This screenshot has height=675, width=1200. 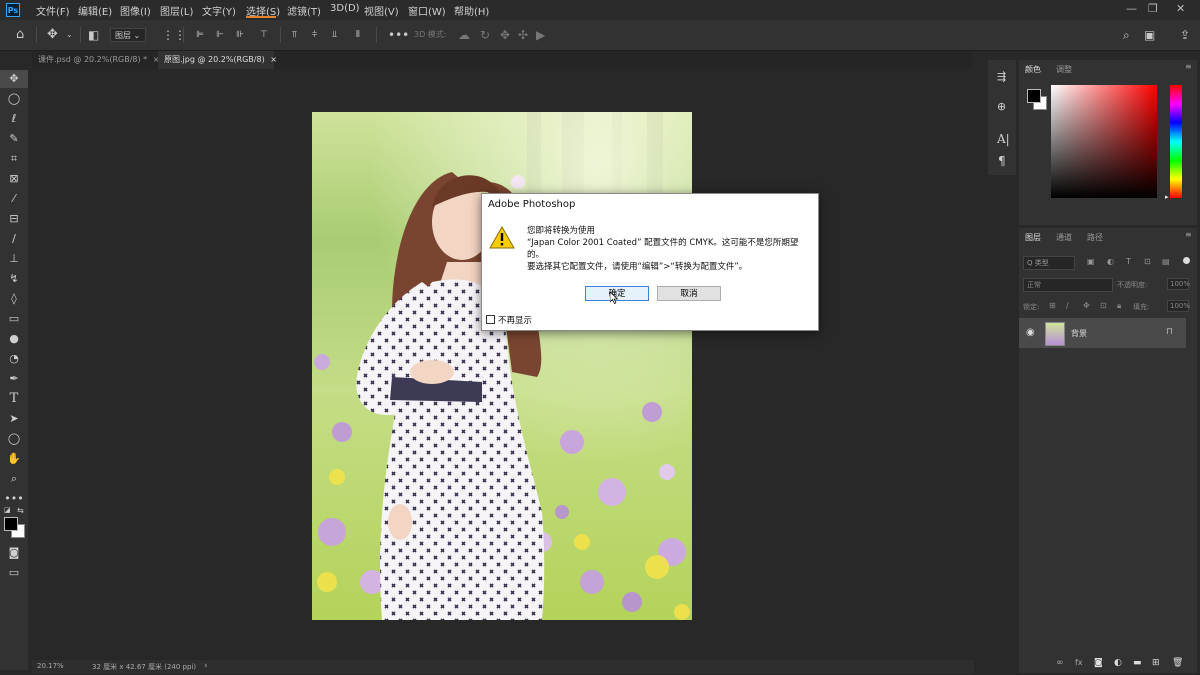 What do you see at coordinates (1049, 263) in the screenshot?
I see `layer-filter-dropdown: Q 类型` at bounding box center [1049, 263].